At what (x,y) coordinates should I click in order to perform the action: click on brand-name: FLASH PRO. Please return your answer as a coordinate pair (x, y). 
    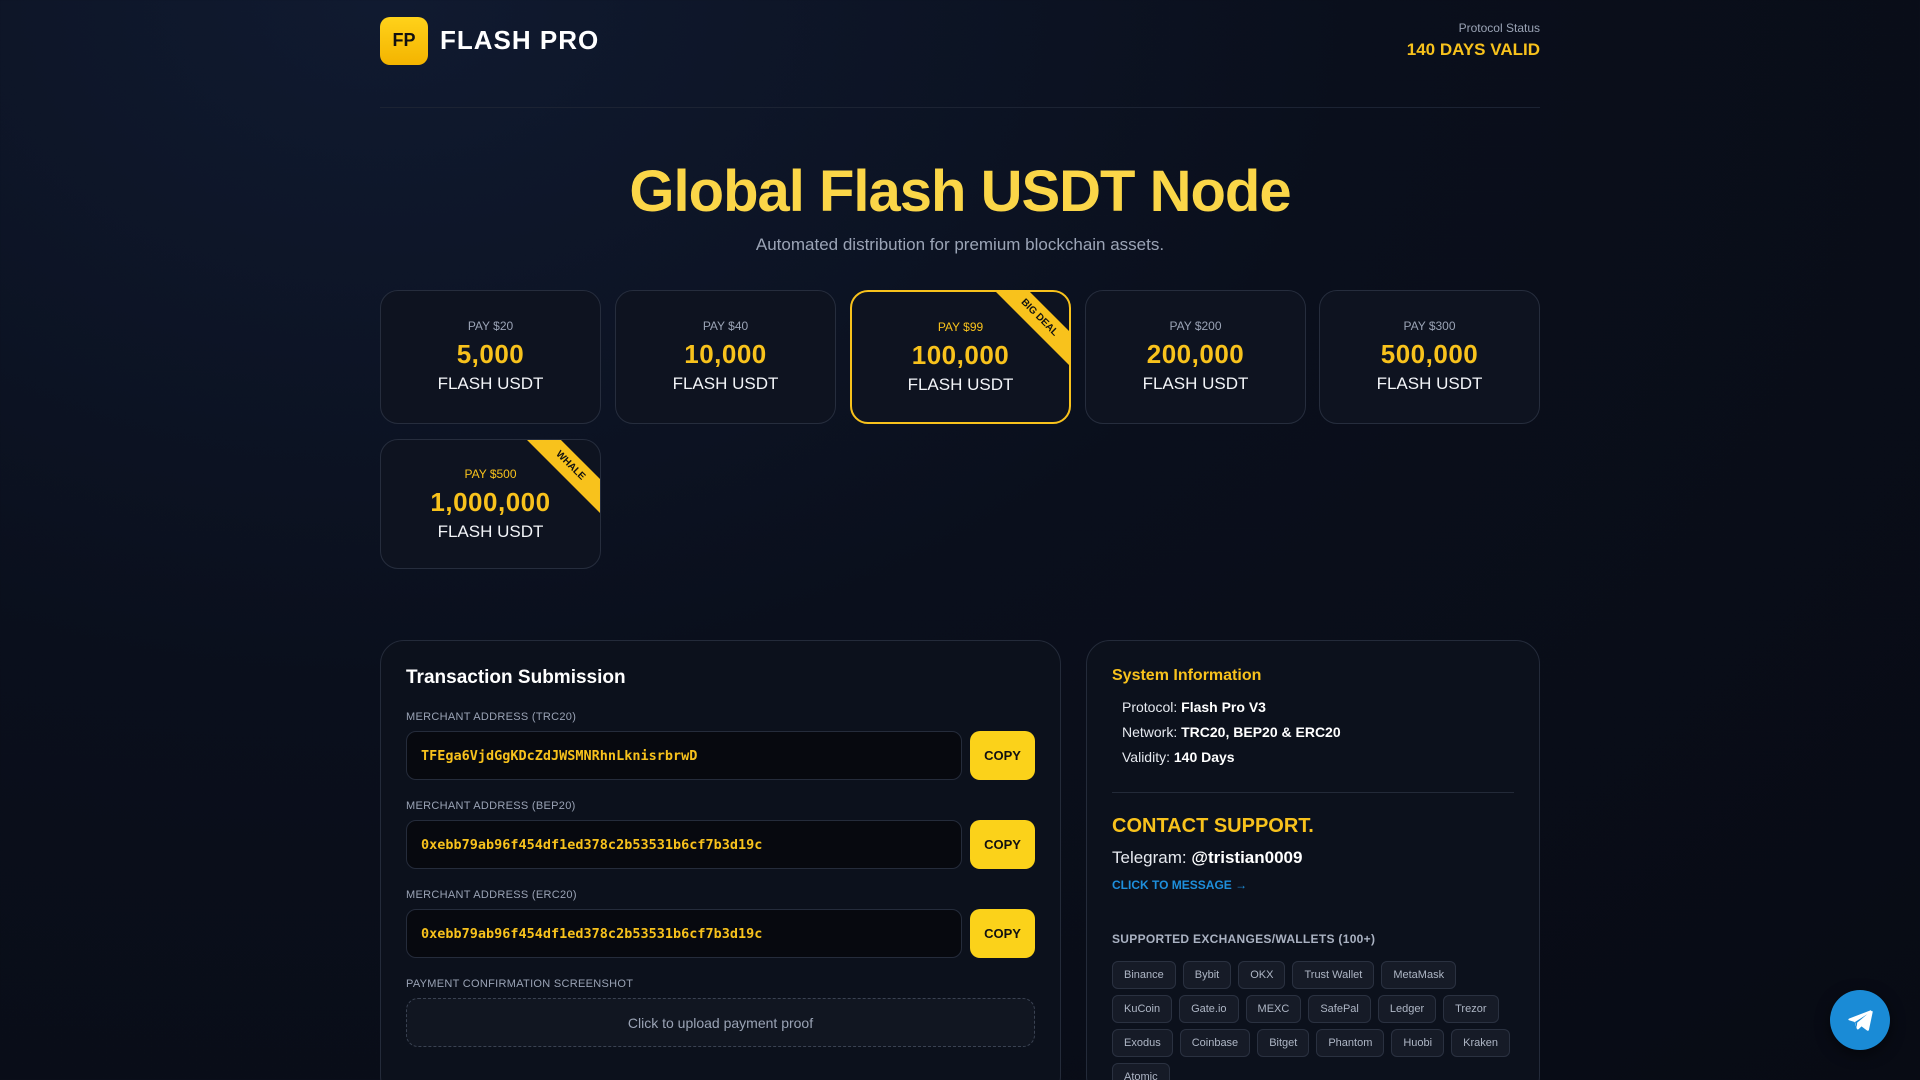
    Looking at the image, I should click on (520, 40).